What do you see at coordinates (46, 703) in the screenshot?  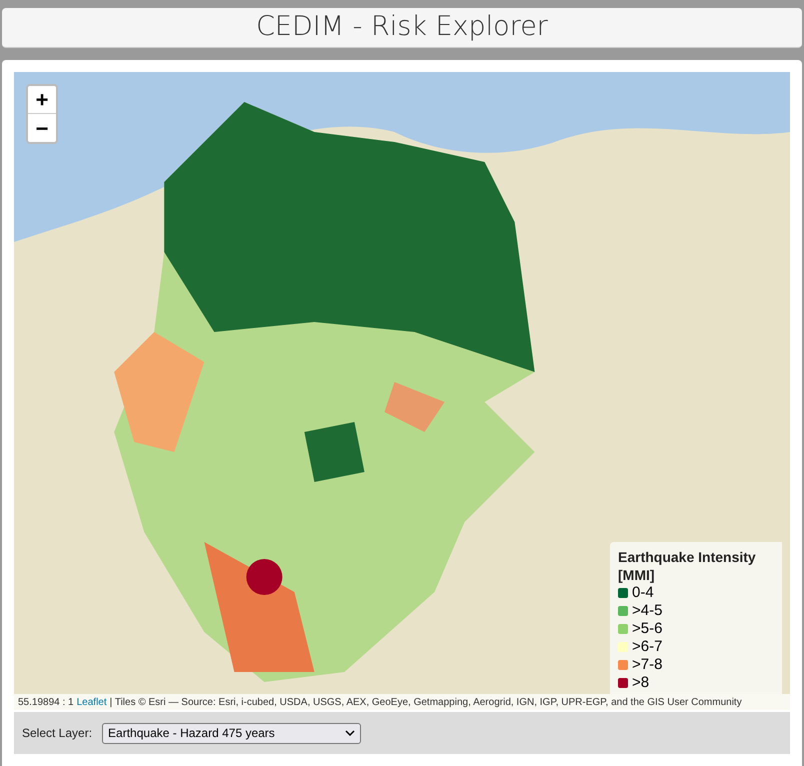 I see `map-scale: 55.19894 : 1` at bounding box center [46, 703].